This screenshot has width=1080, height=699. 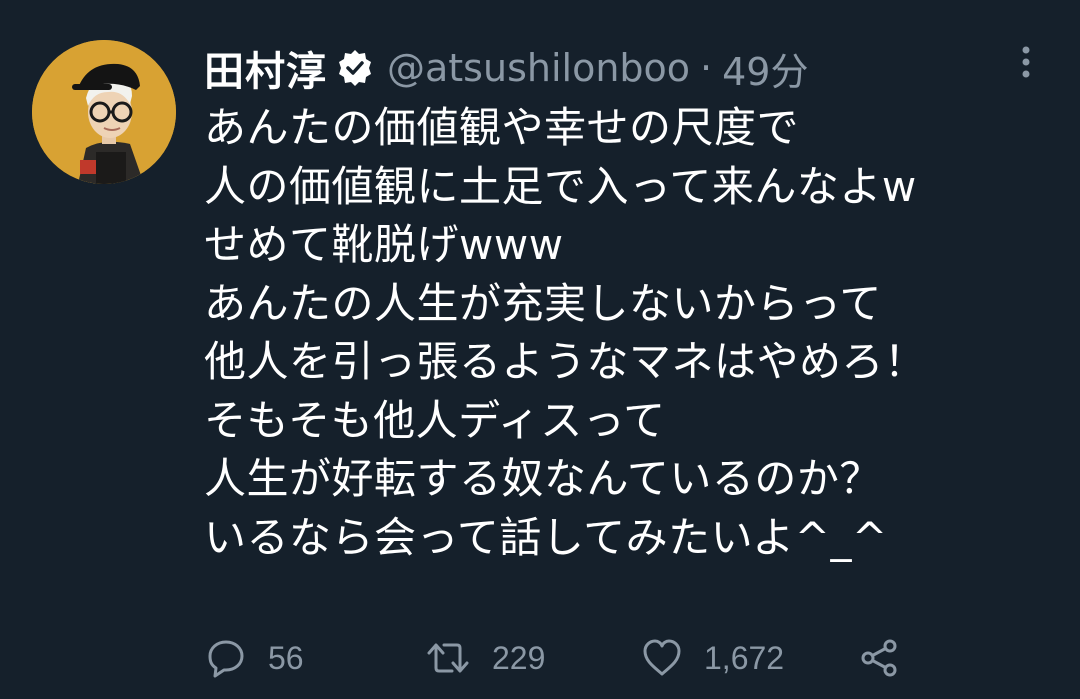 I want to click on reply-button: 56, so click(x=254, y=658).